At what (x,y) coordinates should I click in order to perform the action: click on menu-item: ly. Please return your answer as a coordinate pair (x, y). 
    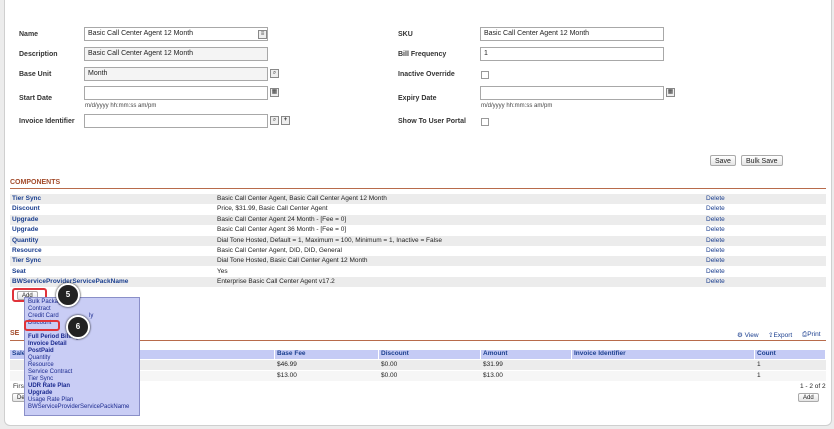
    Looking at the image, I should click on (91, 316).